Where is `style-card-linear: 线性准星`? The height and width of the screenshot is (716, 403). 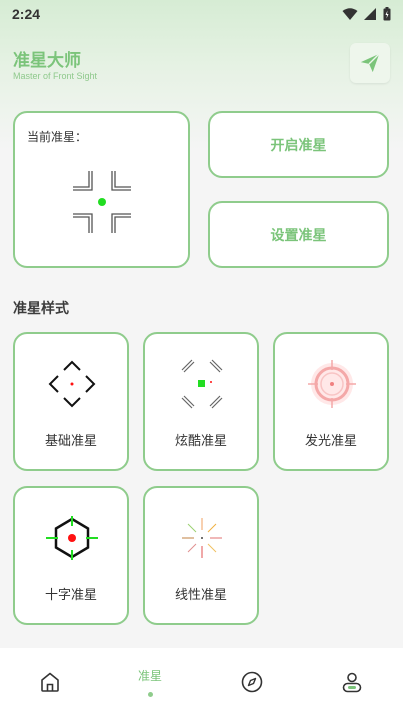 style-card-linear: 线性准星 is located at coordinates (201, 555).